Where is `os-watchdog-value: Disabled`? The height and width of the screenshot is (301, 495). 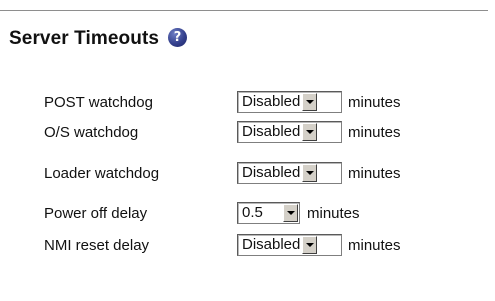 os-watchdog-value: Disabled is located at coordinates (271, 131).